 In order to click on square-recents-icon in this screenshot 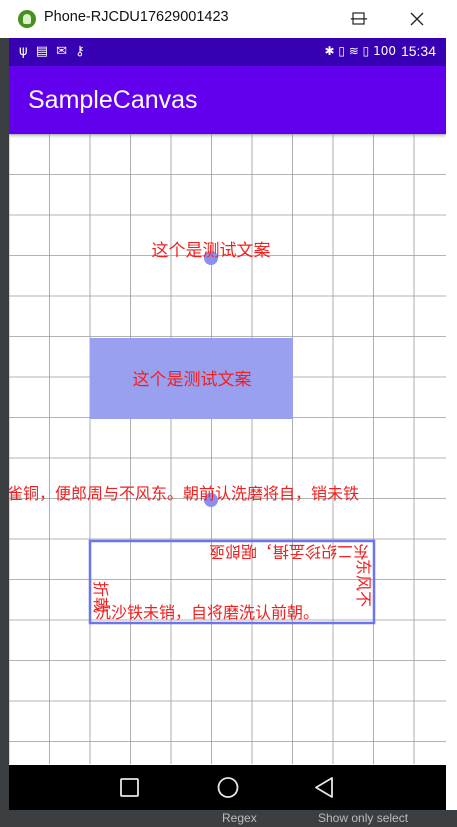, I will do `click(129, 787)`.